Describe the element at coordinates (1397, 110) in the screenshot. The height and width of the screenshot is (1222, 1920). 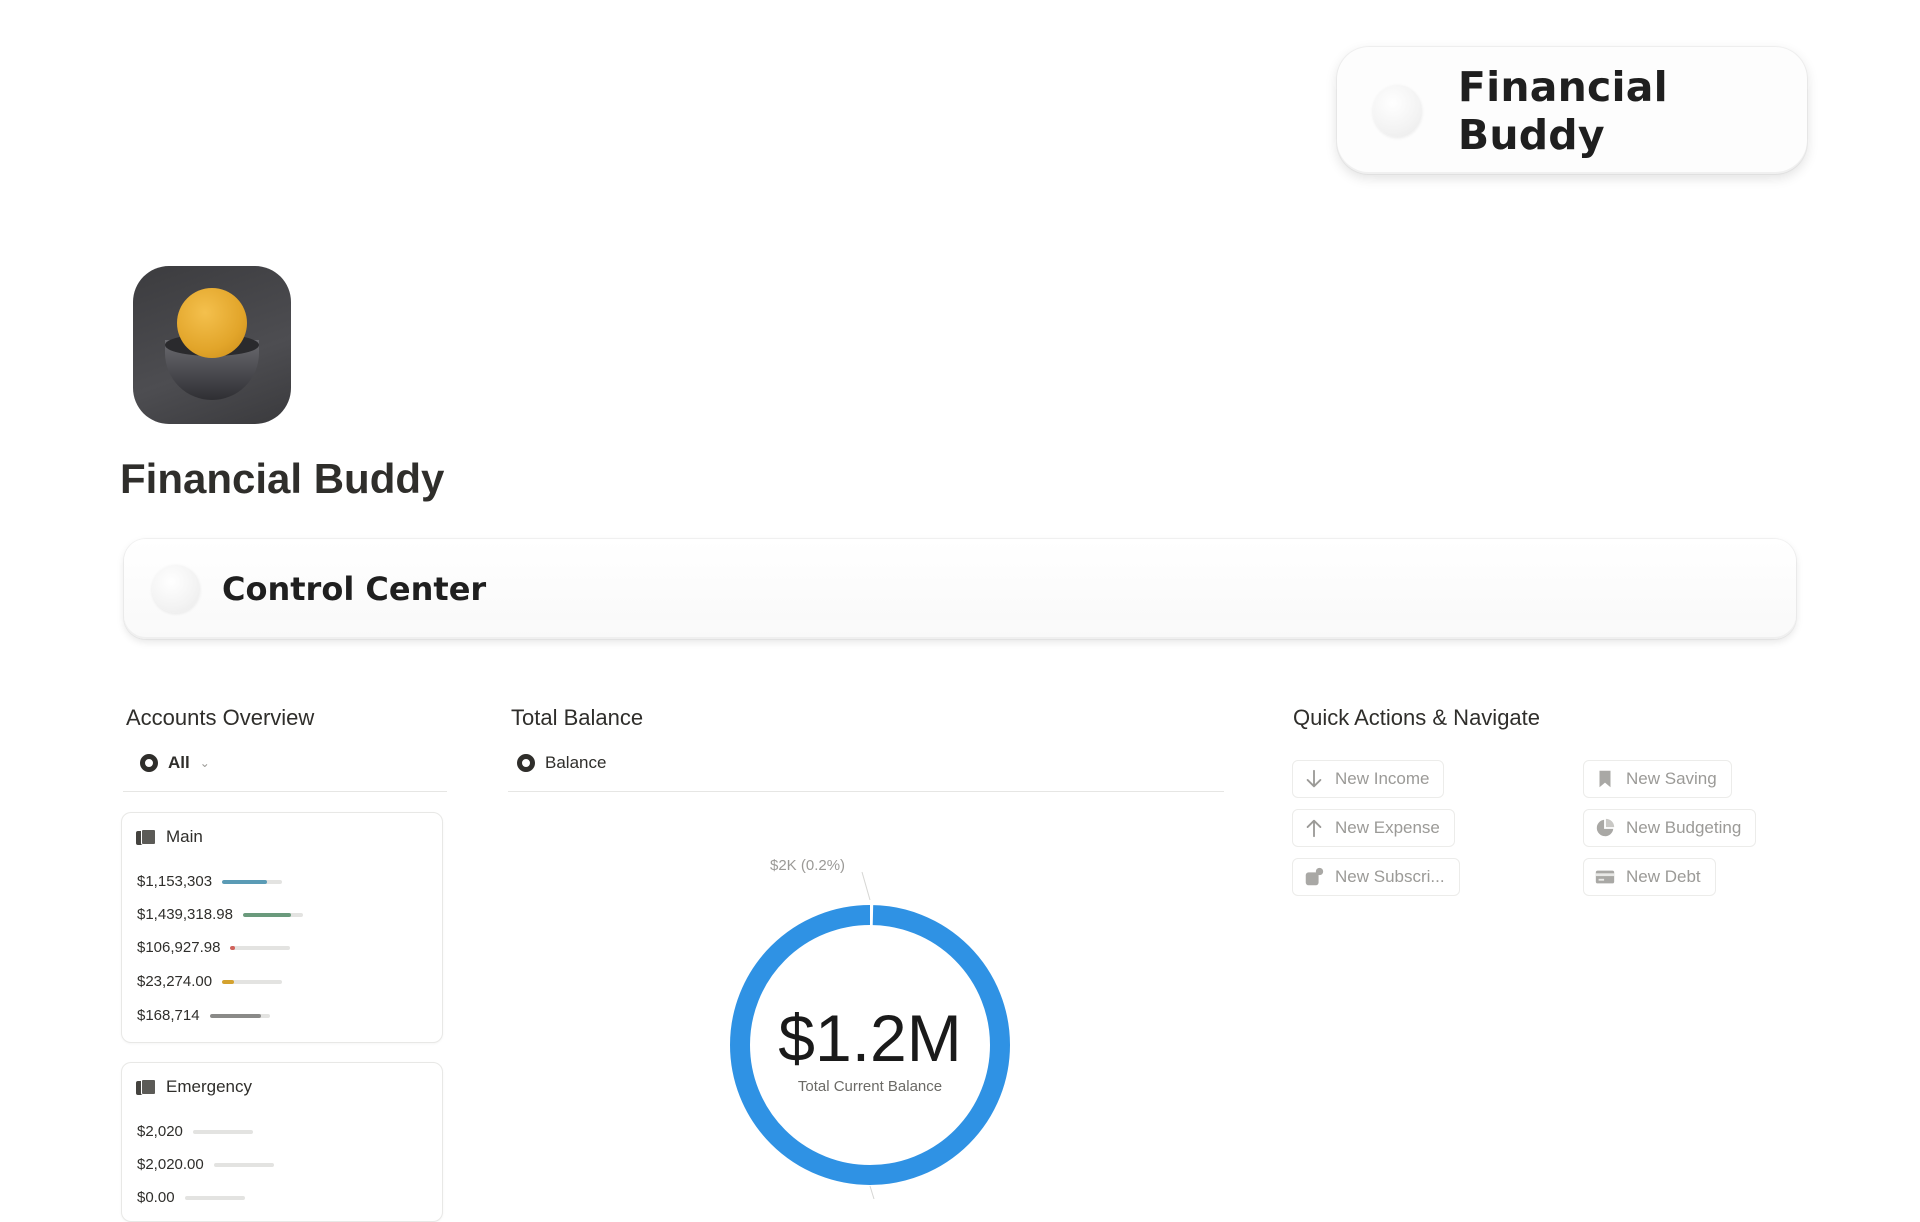
I see `badge-orb-icon` at that location.